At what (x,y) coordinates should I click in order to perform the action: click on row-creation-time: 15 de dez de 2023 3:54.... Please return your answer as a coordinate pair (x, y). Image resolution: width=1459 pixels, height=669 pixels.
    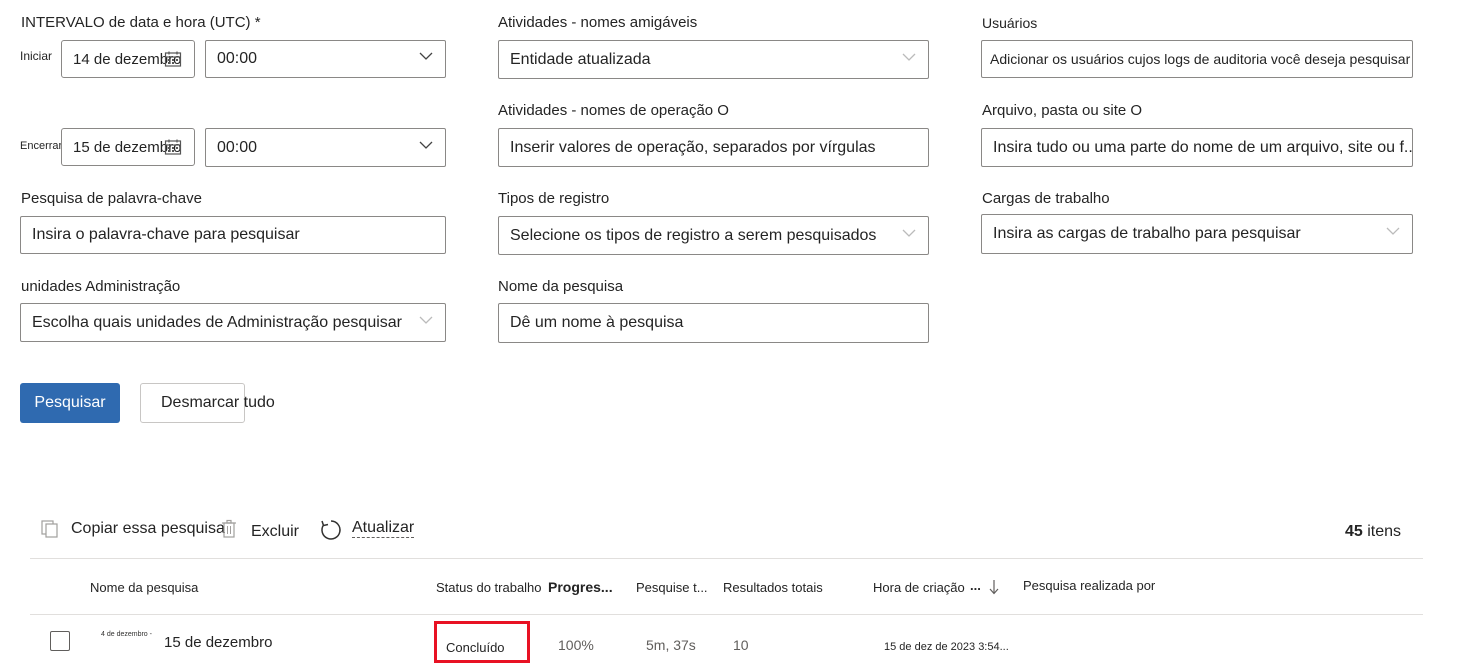
    Looking at the image, I should click on (946, 647).